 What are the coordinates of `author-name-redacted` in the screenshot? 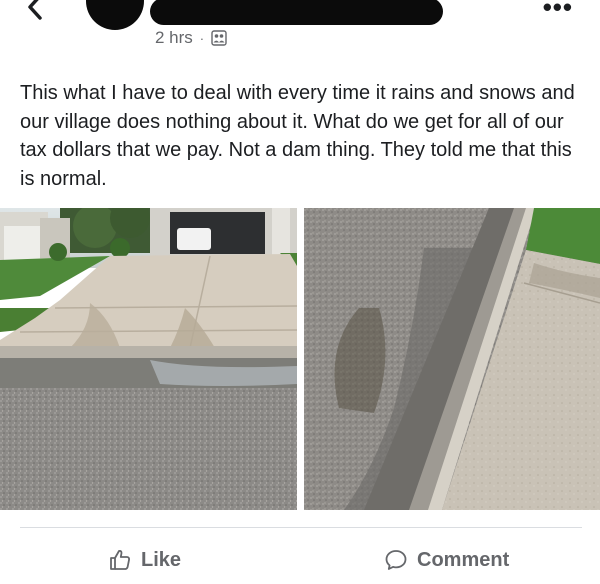 It's located at (296, 12).